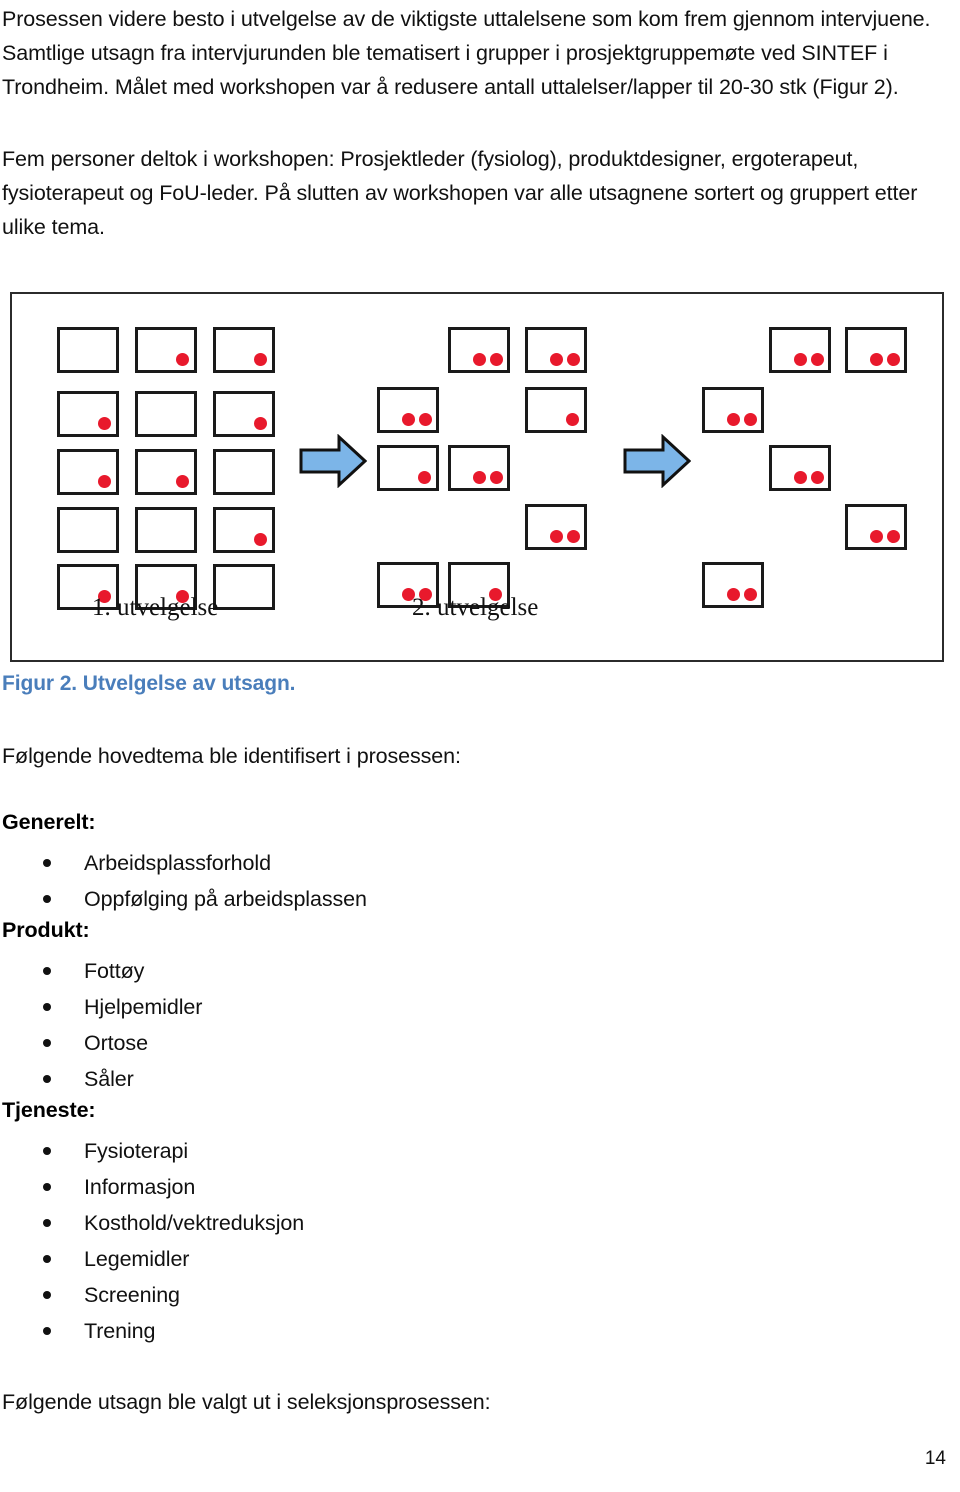 Image resolution: width=960 pixels, height=1492 pixels. Describe the element at coordinates (49, 822) in the screenshot. I see `section-heading-1: Generelt:` at that location.